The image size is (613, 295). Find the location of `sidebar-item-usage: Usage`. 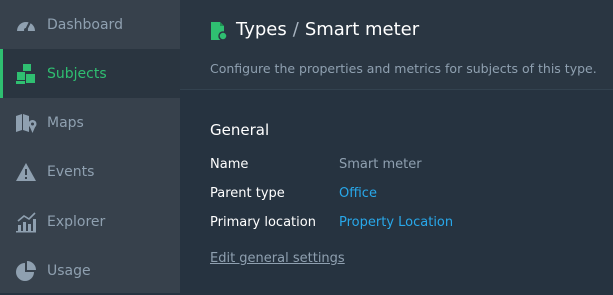

sidebar-item-usage: Usage is located at coordinates (90, 270).